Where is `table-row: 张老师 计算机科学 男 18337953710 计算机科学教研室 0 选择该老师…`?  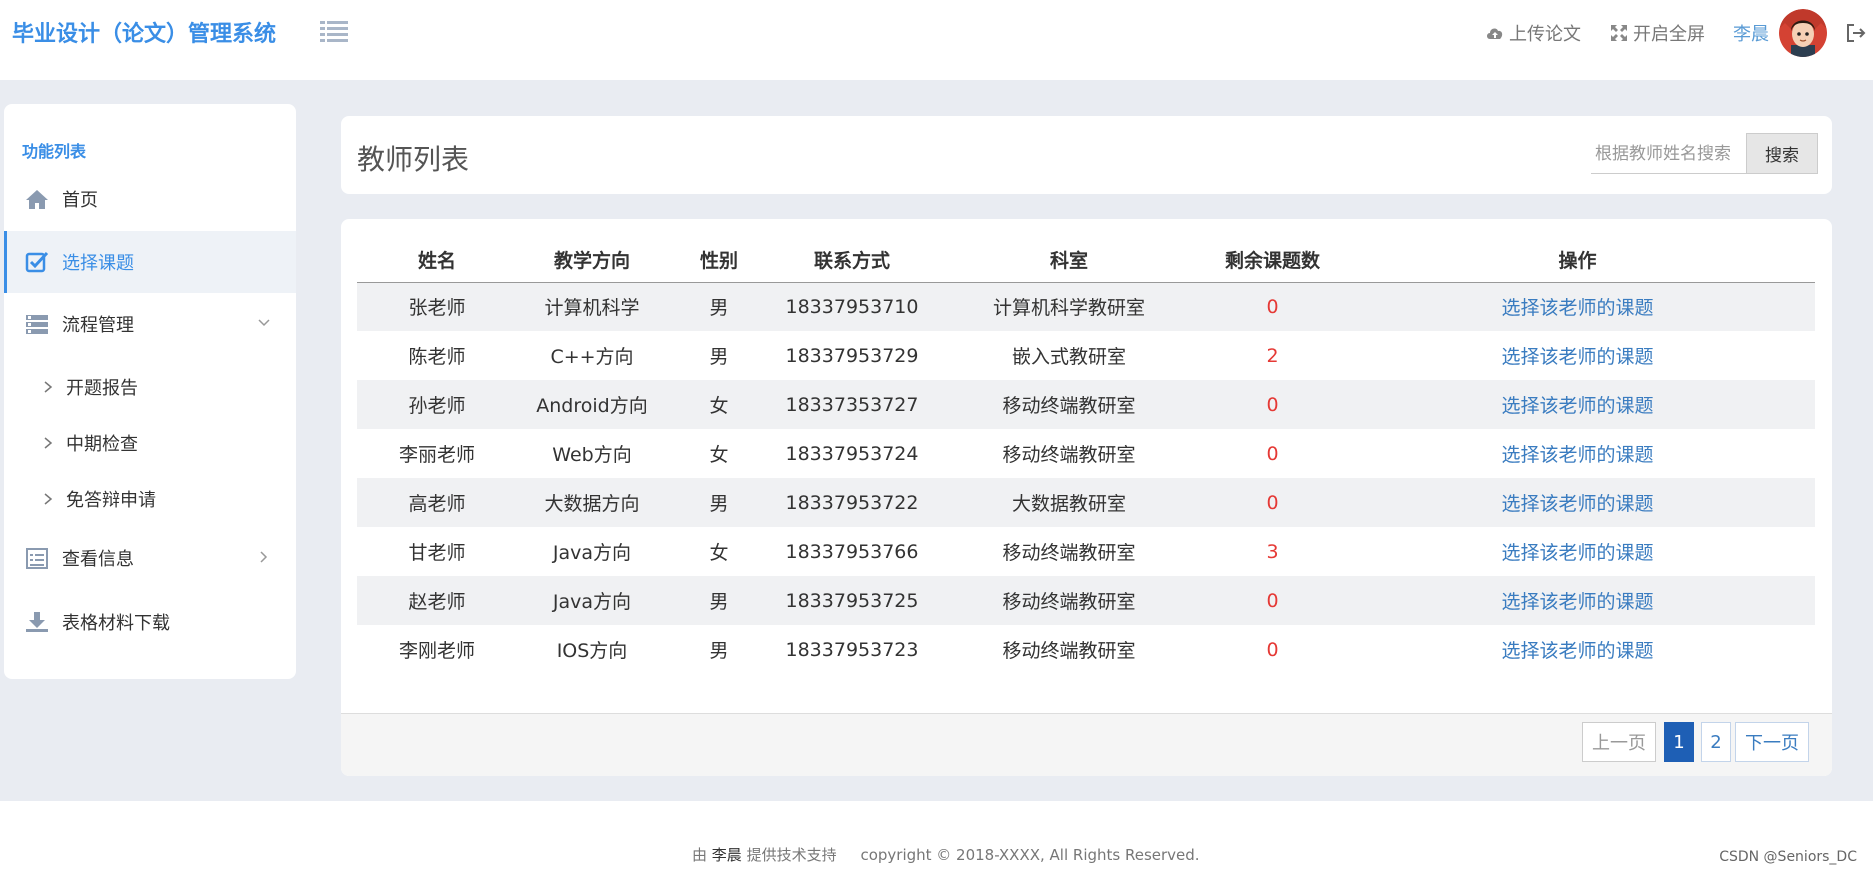 table-row: 张老师 计算机科学 男 18337953710 计算机科学教研室 0 选择该老师… is located at coordinates (1086, 306).